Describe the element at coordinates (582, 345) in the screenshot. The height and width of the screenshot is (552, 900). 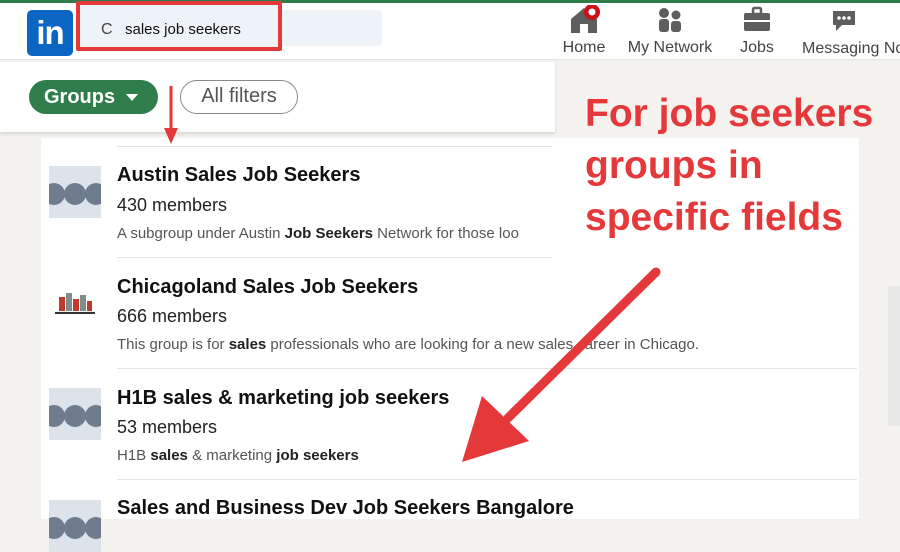
I see `large-red-arrow-shaft` at that location.